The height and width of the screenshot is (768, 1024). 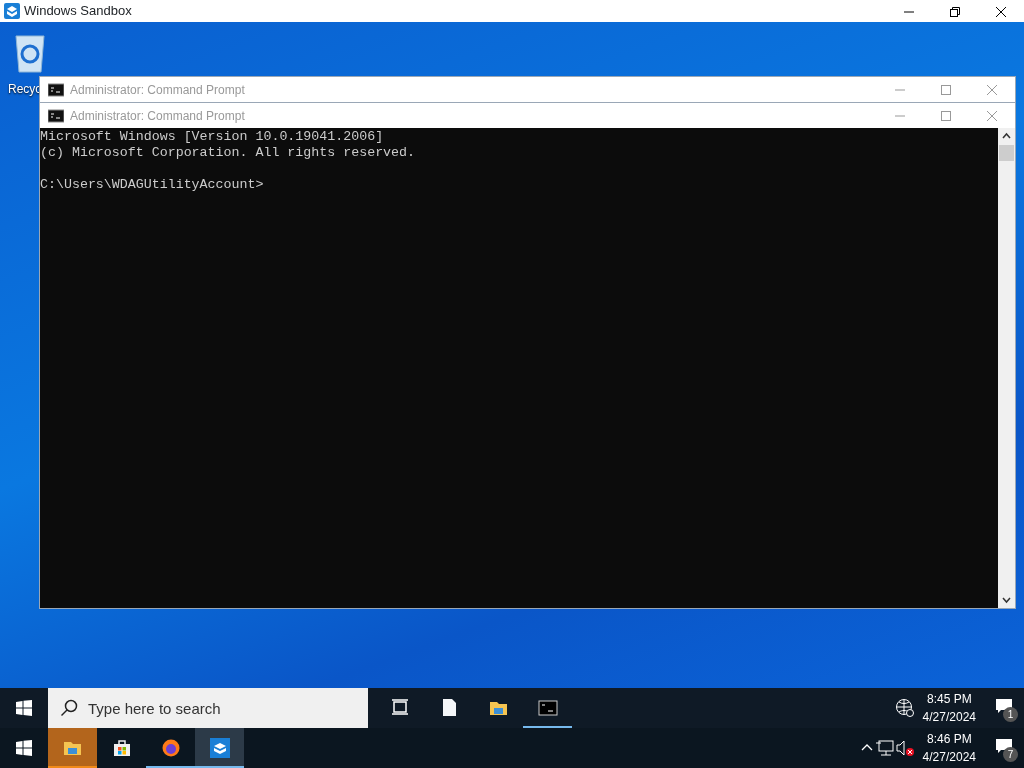 I want to click on restore-icon, so click(x=955, y=11).